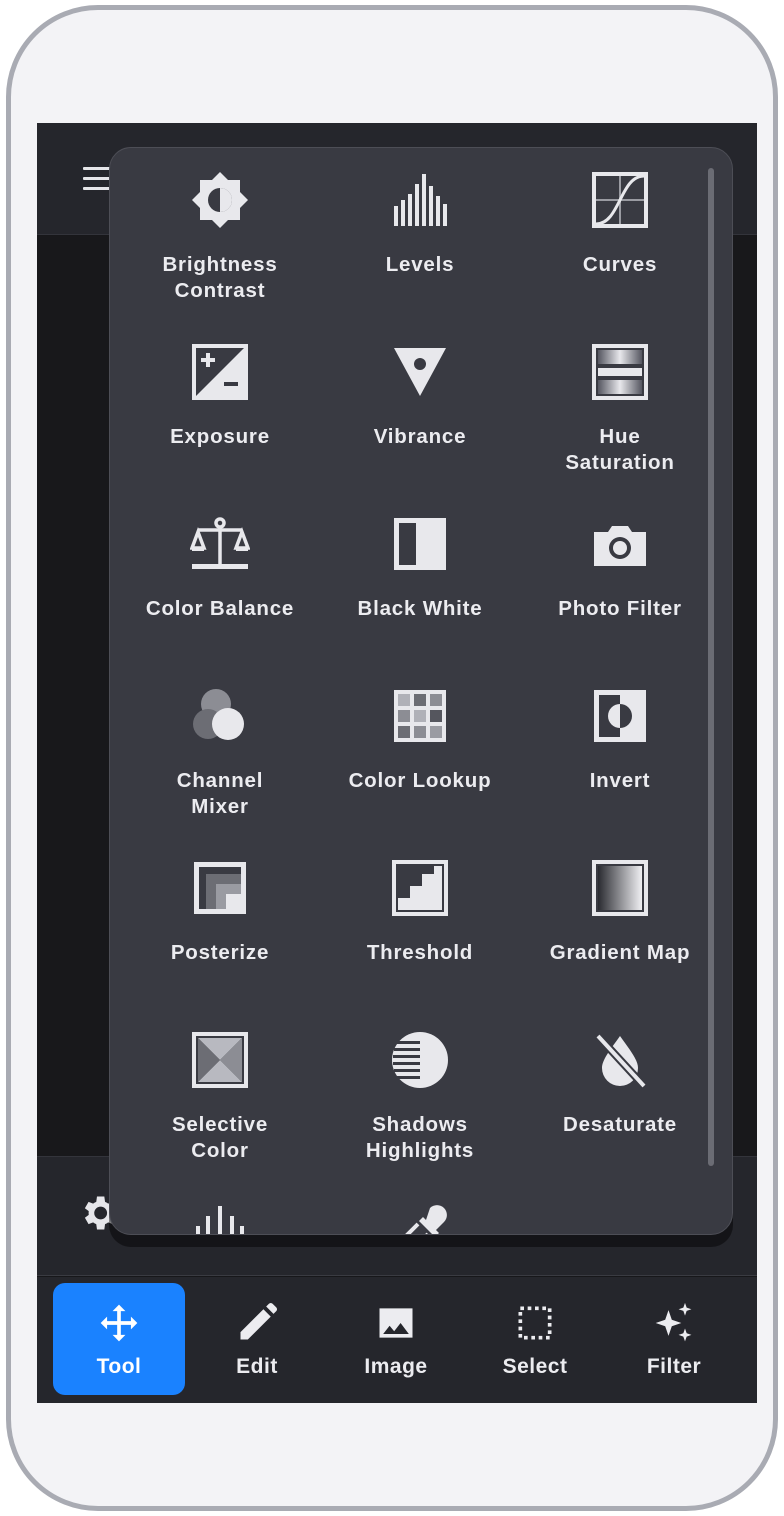 The height and width of the screenshot is (1516, 784). I want to click on tab-edit: Edit, so click(257, 1339).